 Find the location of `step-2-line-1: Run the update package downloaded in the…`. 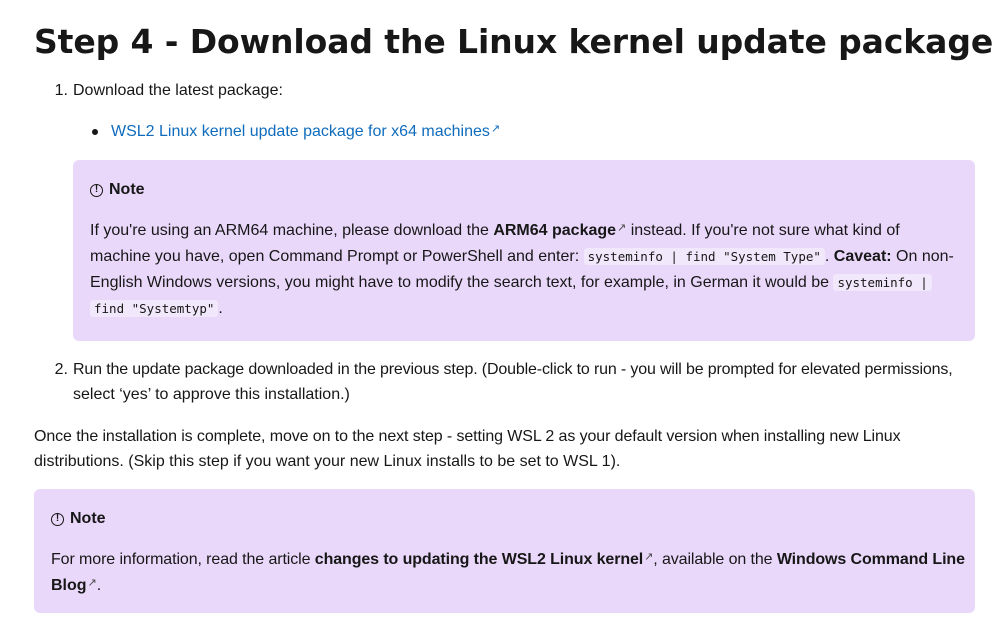

step-2-line-1: Run the update package downloaded in the… is located at coordinates (513, 369).